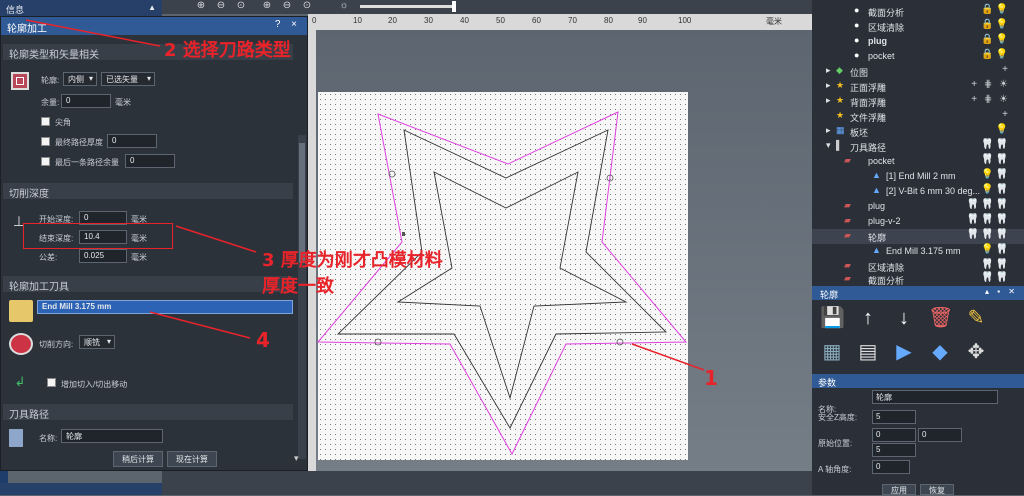  Describe the element at coordinates (227, 50) in the screenshot. I see `annotation-step2: 2 选择刀路类型` at that location.